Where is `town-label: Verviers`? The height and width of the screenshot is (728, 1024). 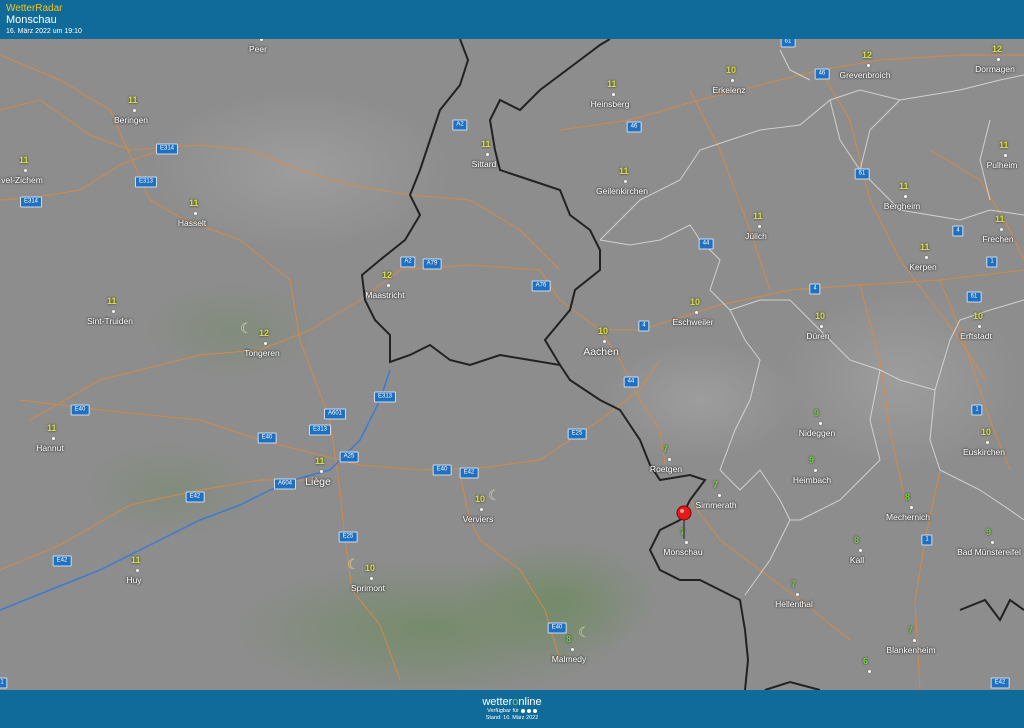
town-label: Verviers is located at coordinates (478, 519).